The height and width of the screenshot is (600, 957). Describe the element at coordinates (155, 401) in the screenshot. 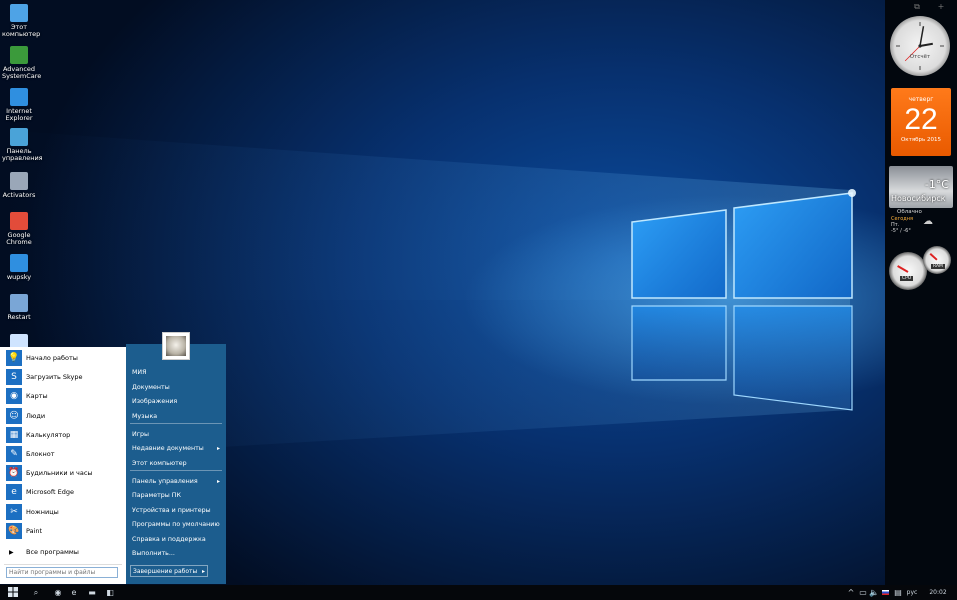

I see `start-place-label: Изображения` at that location.